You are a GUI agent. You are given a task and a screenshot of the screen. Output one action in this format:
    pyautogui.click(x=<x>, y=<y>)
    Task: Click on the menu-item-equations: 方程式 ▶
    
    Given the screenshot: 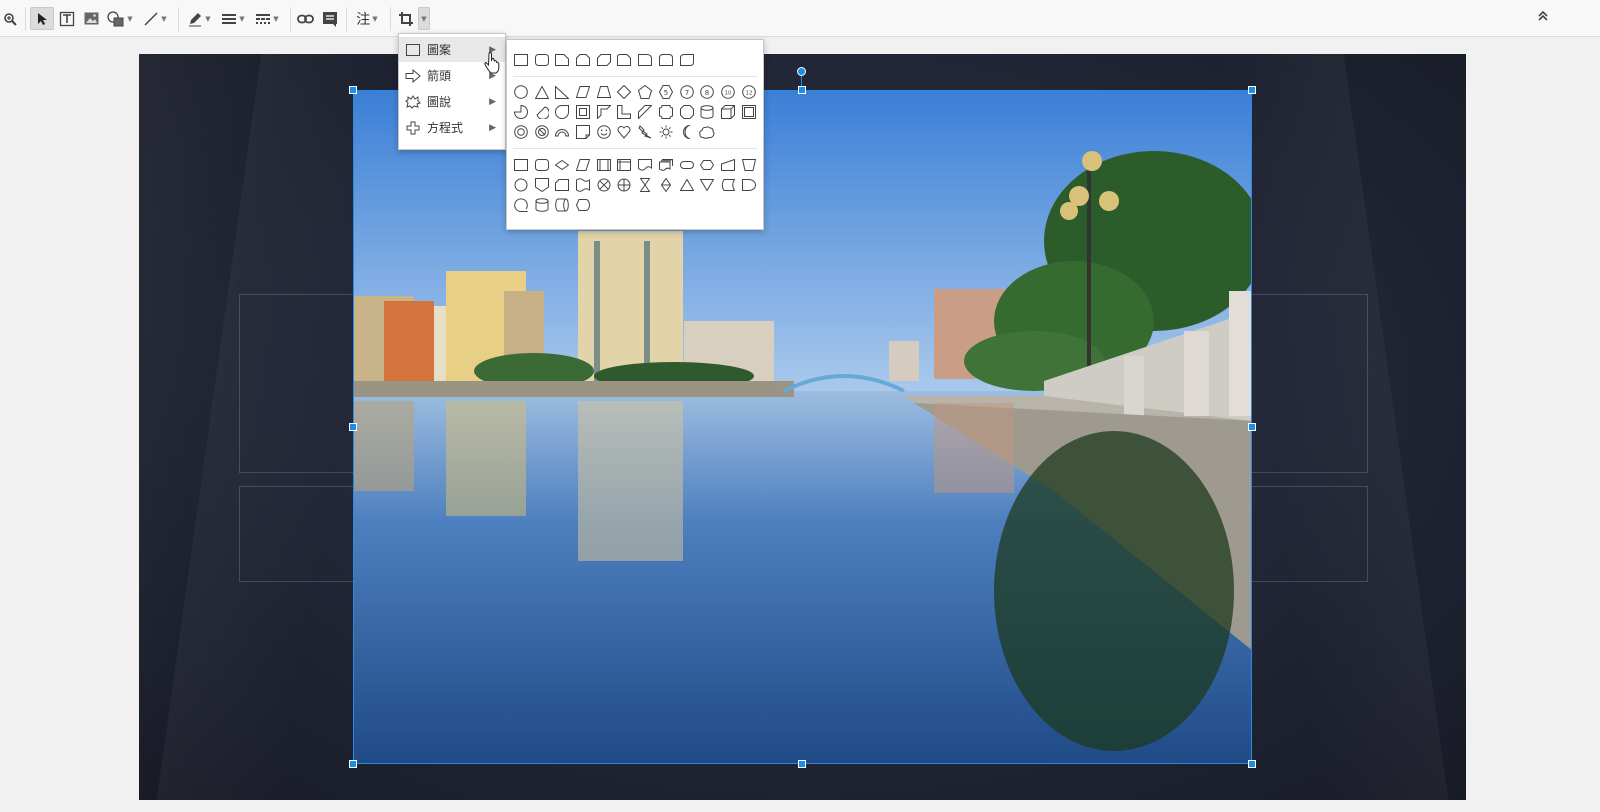 What is the action you would take?
    pyautogui.click(x=452, y=127)
    